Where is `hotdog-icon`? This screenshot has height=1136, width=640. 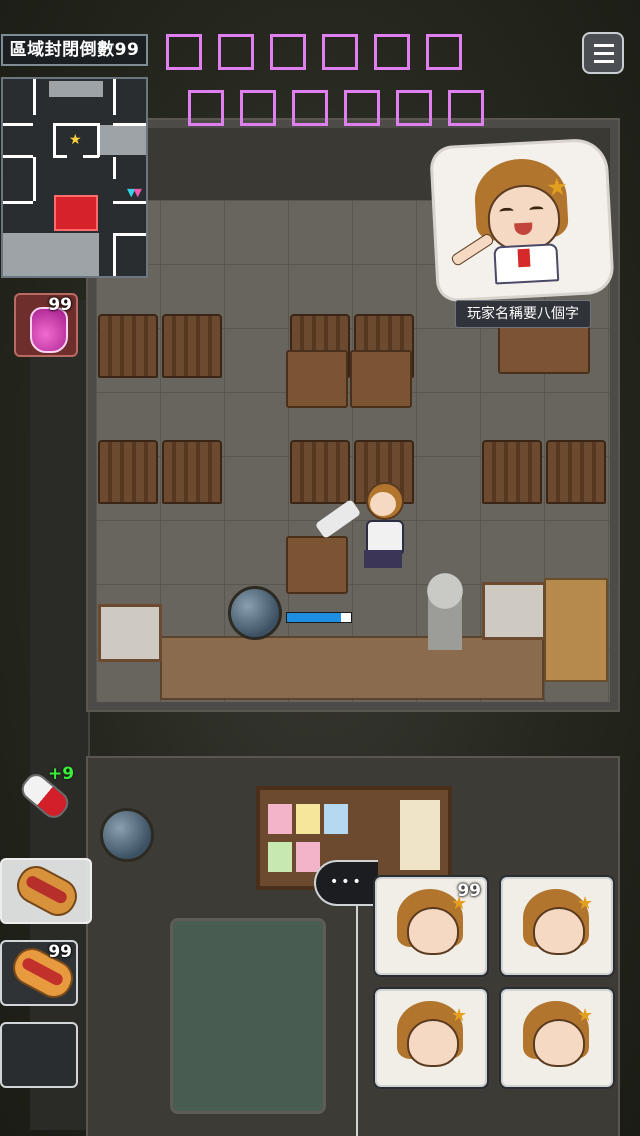
hotdog-icon is located at coordinates (47, 891).